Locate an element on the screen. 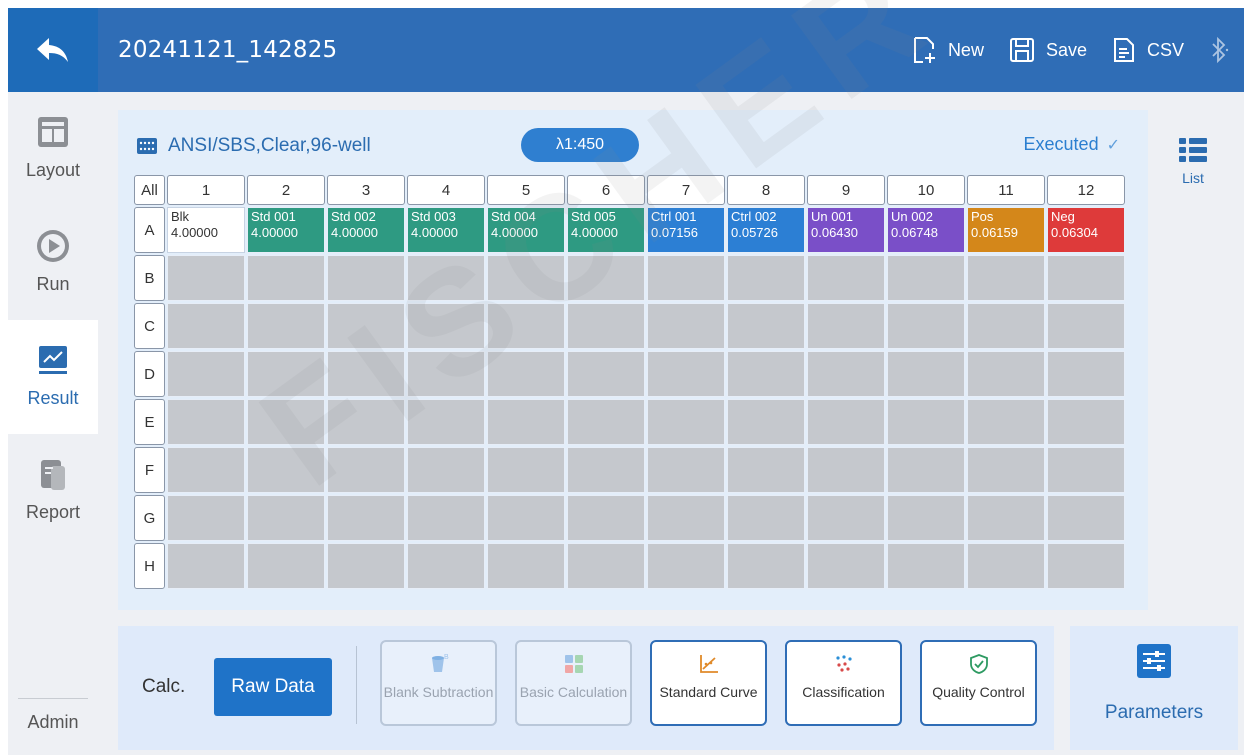 The height and width of the screenshot is (755, 1244). well: Neg 0.06304 is located at coordinates (1086, 230).